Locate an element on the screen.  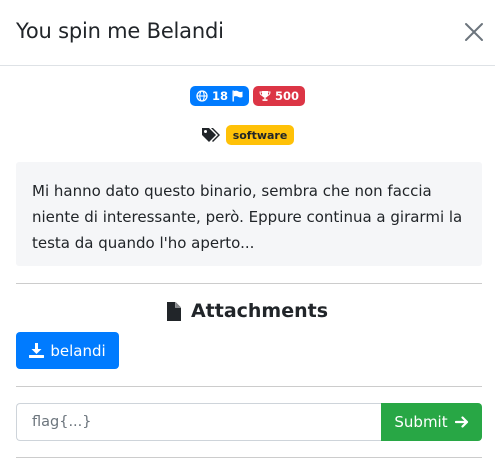
points-badge: 500 is located at coordinates (279, 96).